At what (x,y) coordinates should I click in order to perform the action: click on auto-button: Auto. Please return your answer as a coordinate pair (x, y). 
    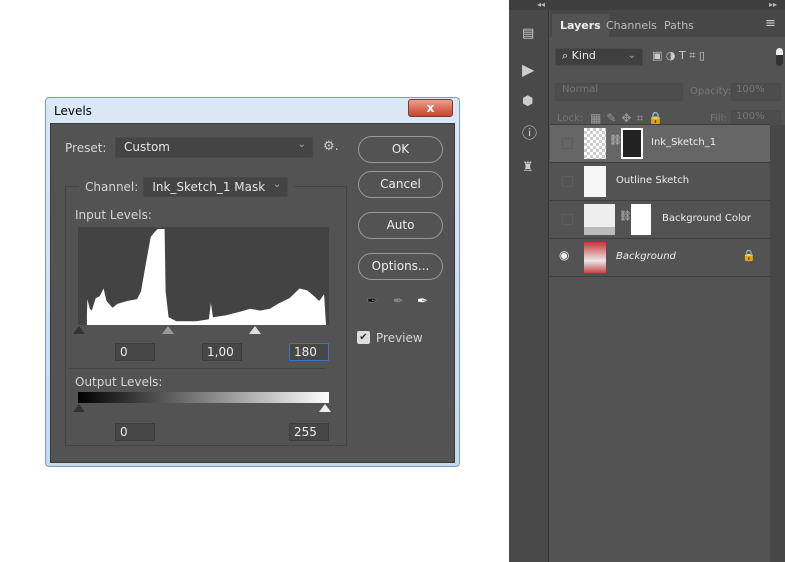
    Looking at the image, I should click on (400, 225).